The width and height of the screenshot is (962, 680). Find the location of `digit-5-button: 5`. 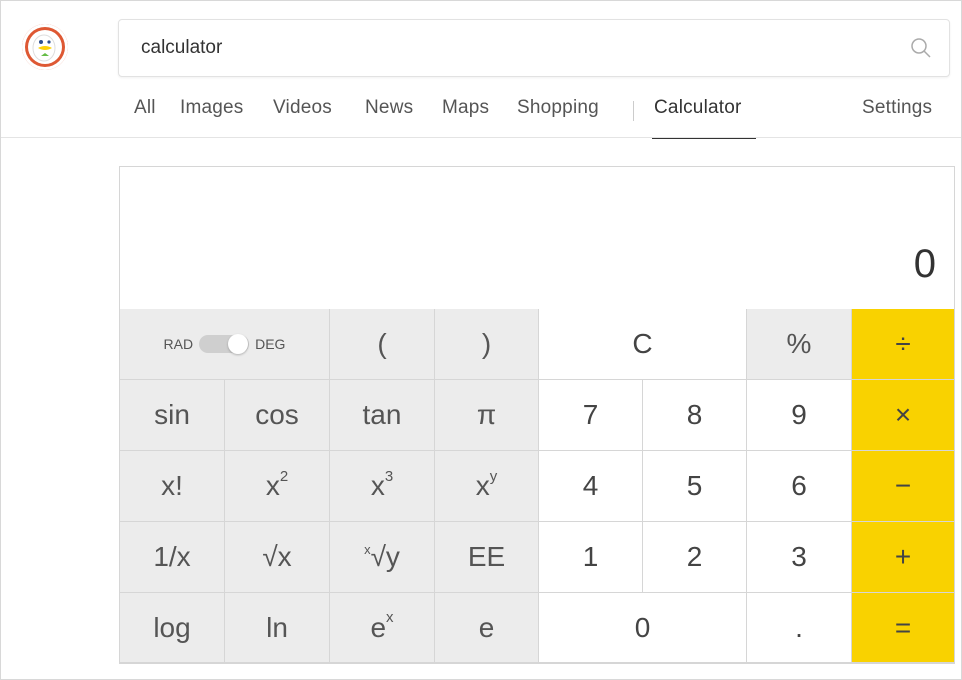

digit-5-button: 5 is located at coordinates (695, 486).